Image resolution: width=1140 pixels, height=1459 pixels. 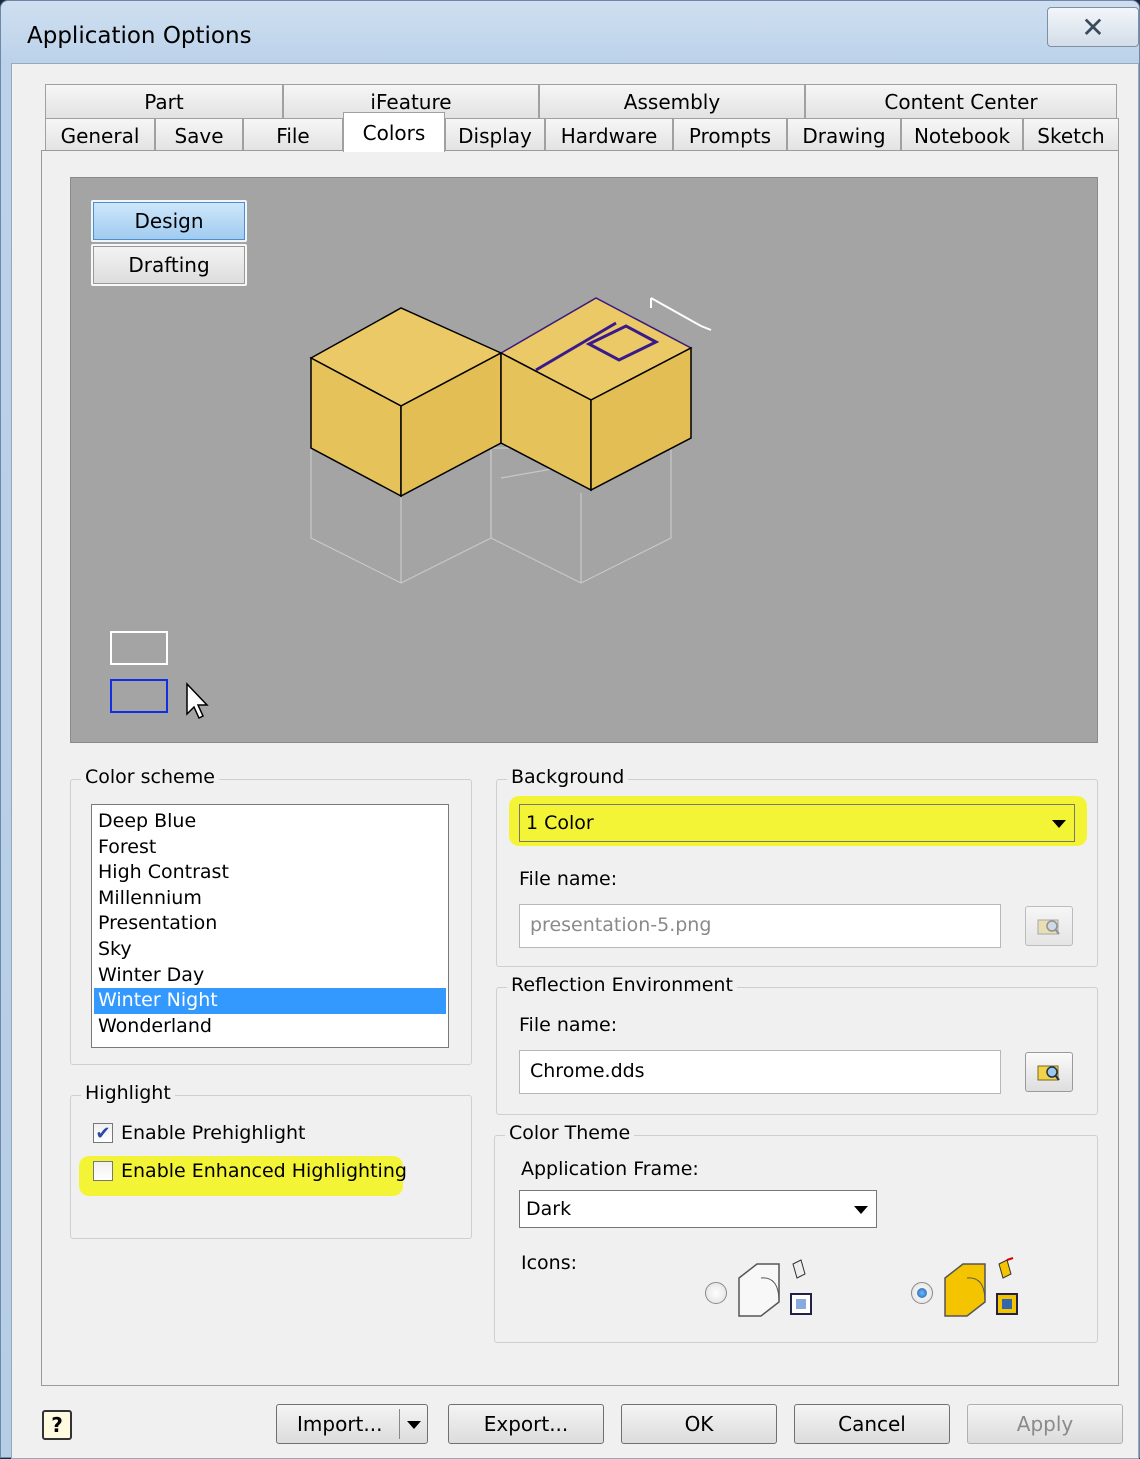 I want to click on background-dropdown: 1 Color, so click(x=797, y=823).